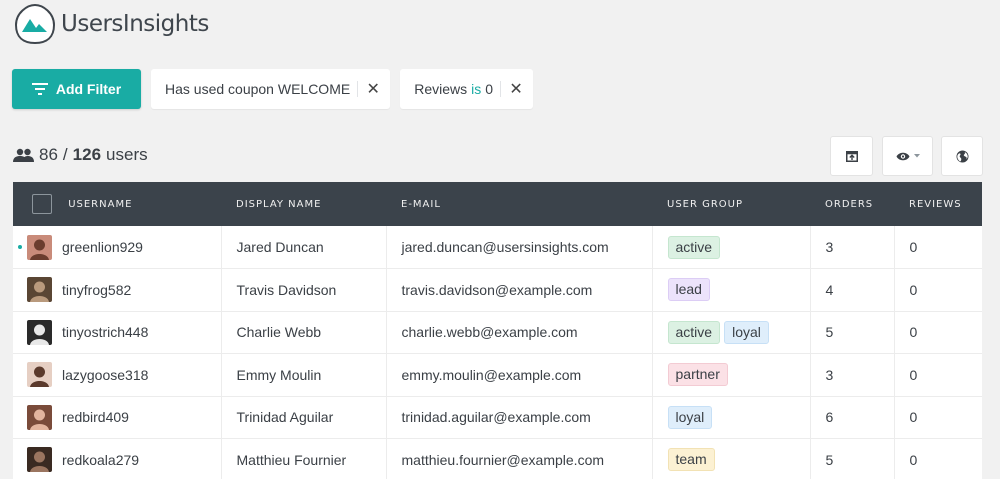 Image resolution: width=1000 pixels, height=479 pixels. What do you see at coordinates (48, 154) in the screenshot?
I see `filtered-count: 86` at bounding box center [48, 154].